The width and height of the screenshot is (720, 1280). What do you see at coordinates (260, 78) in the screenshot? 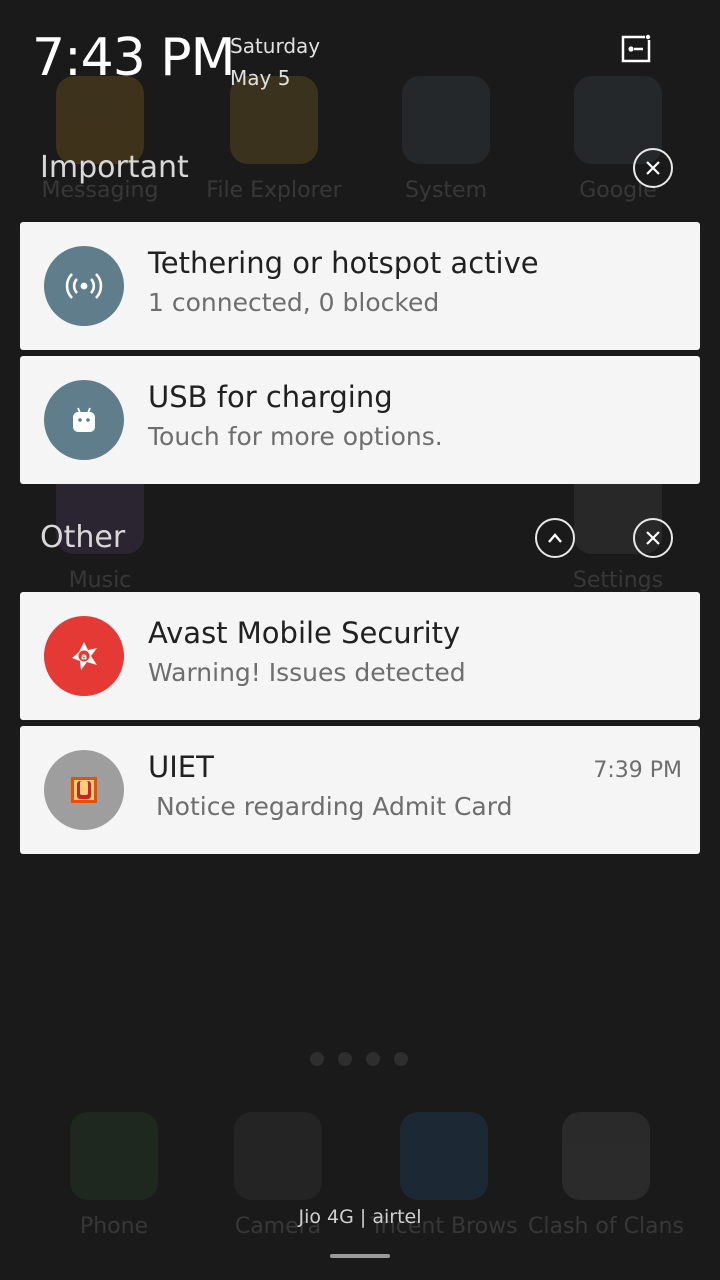
I see `date-label: May 5` at bounding box center [260, 78].